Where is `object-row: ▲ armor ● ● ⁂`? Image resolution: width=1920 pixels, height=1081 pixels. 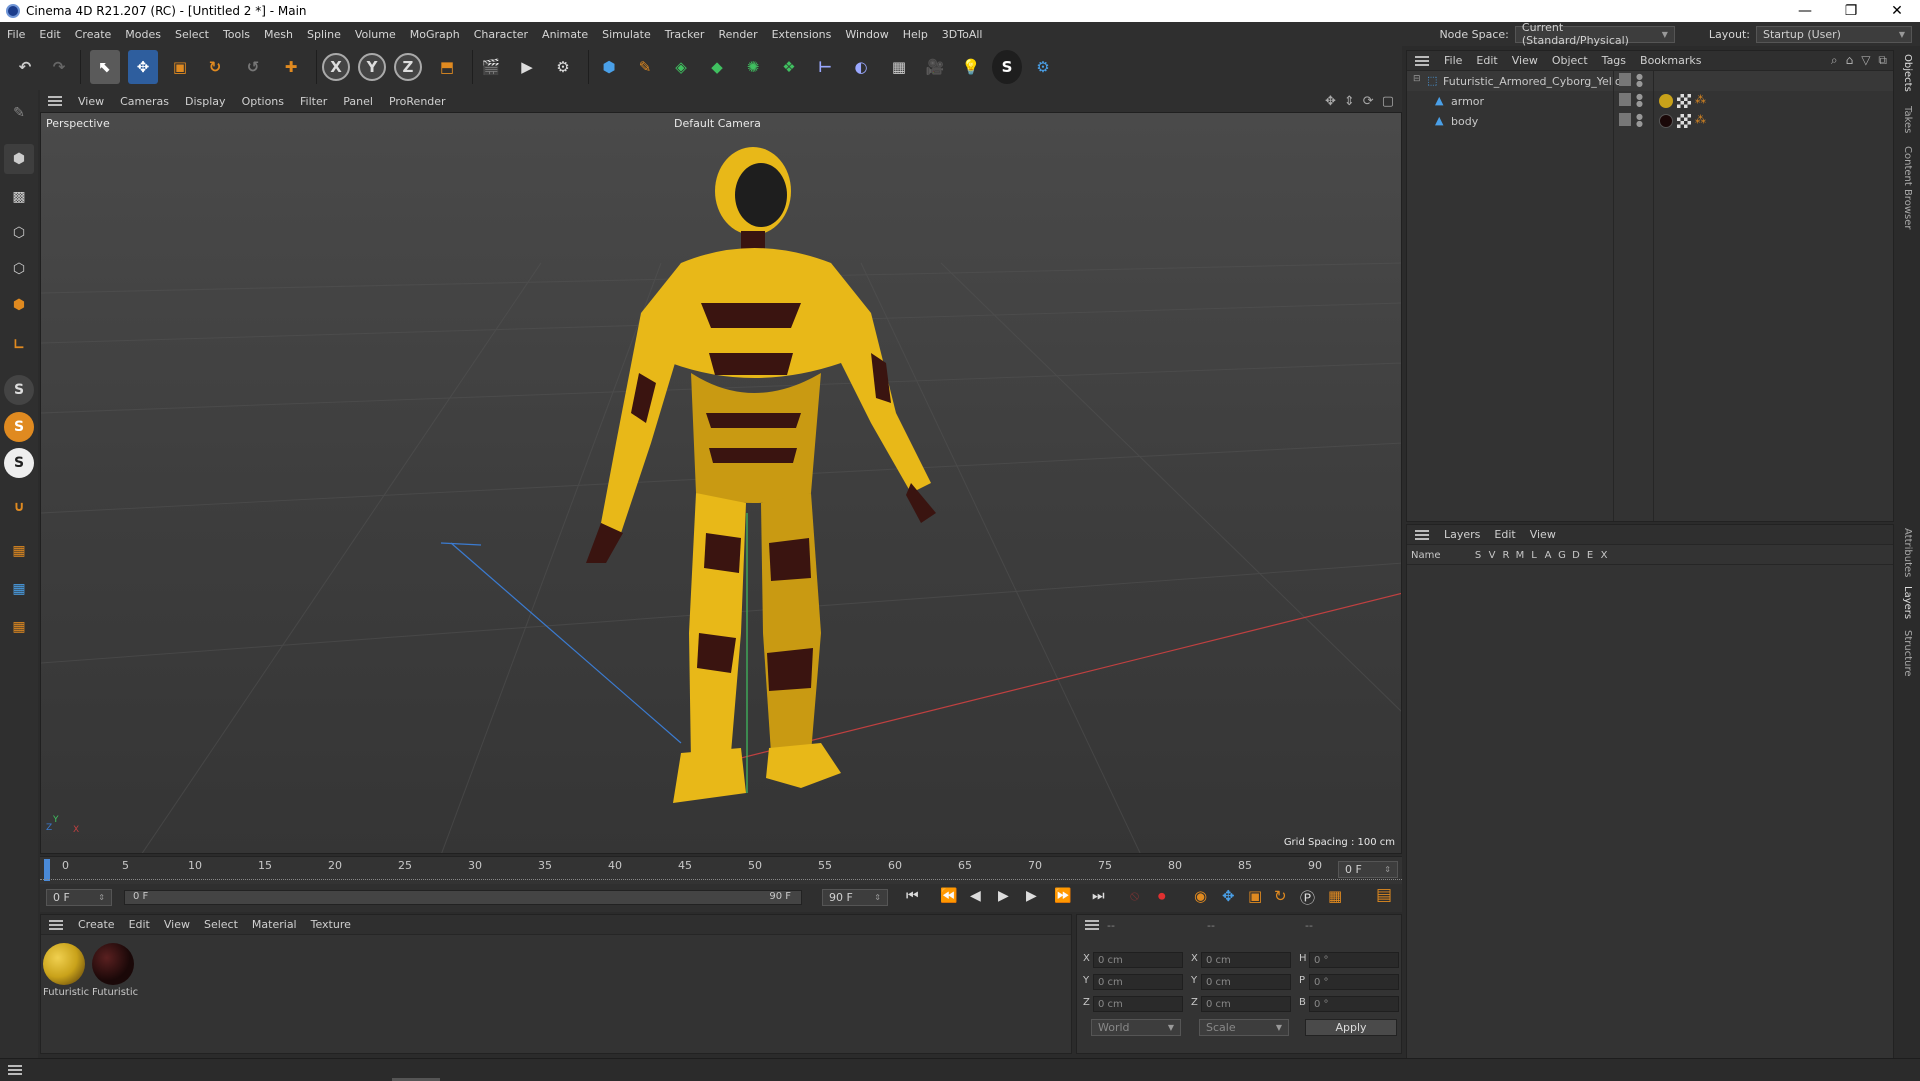 object-row: ▲ armor ● ● ⁂ is located at coordinates (1650, 101).